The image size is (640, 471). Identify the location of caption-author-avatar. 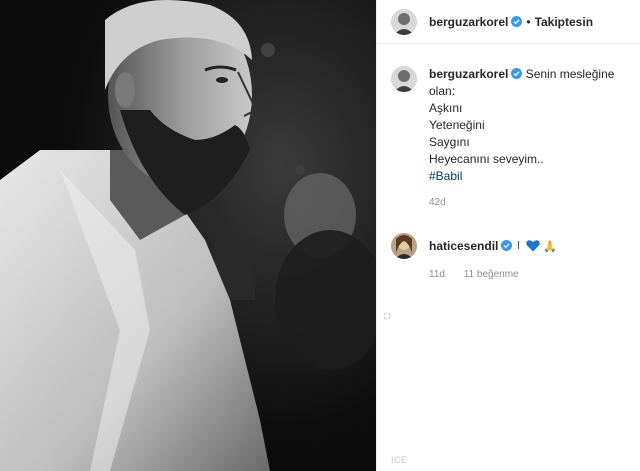
(404, 79).